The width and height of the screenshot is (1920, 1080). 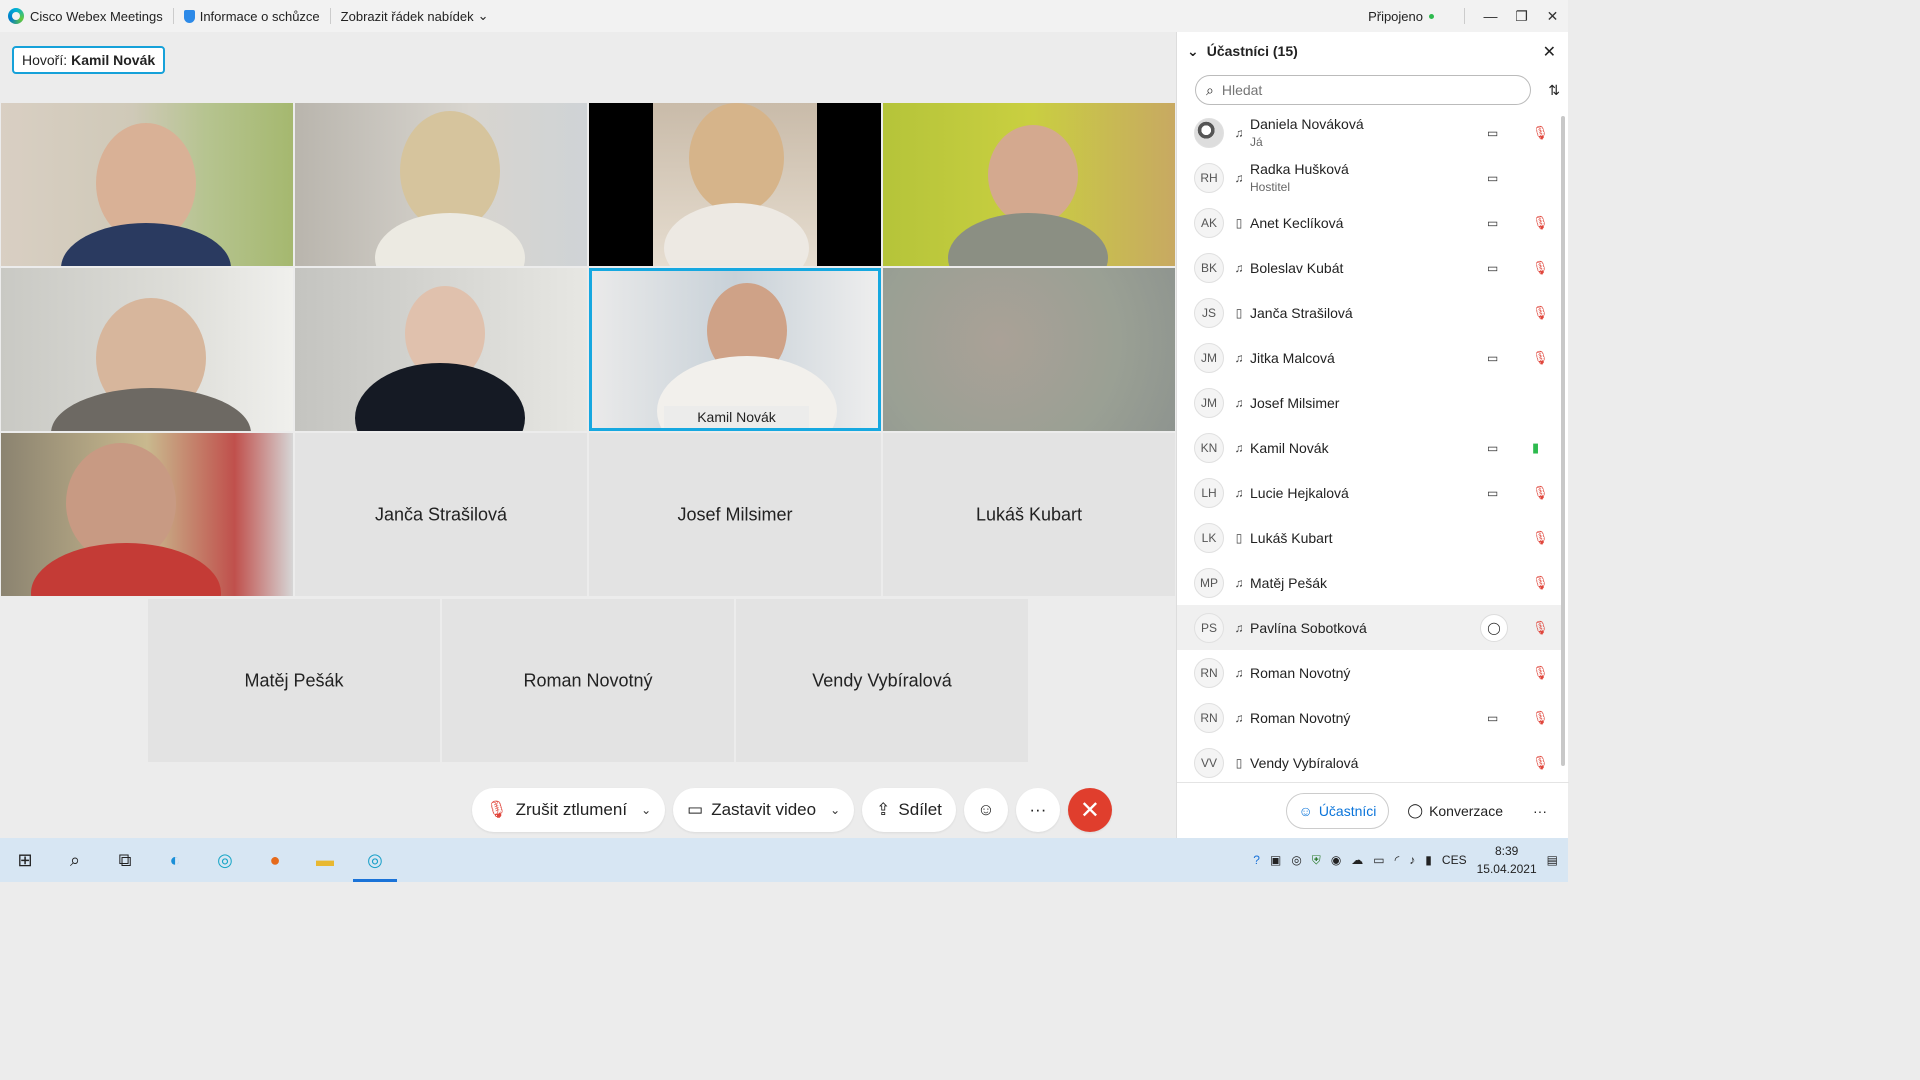 I want to click on scrollbar, so click(x=1563, y=441).